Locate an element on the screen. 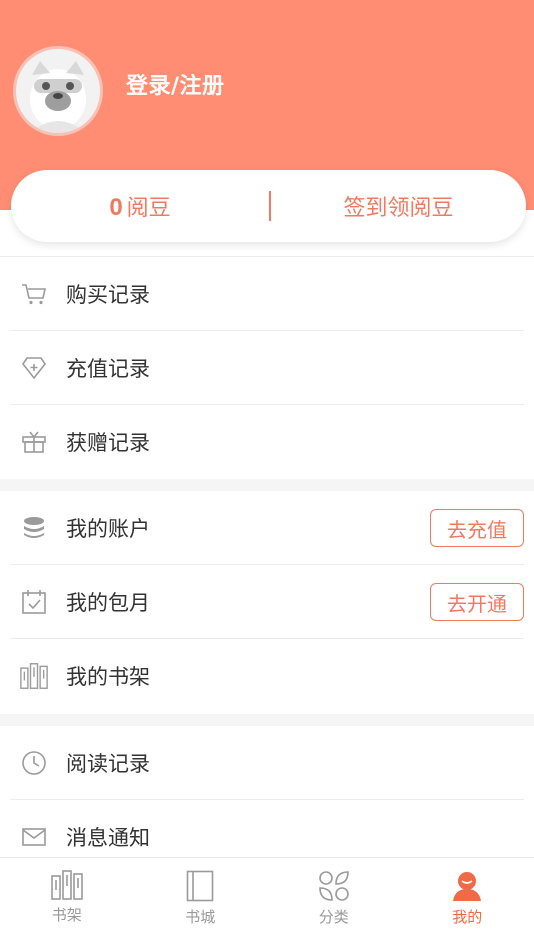  bottom-tab-bar: 书架 书城 分类 我的 is located at coordinates (267, 897).